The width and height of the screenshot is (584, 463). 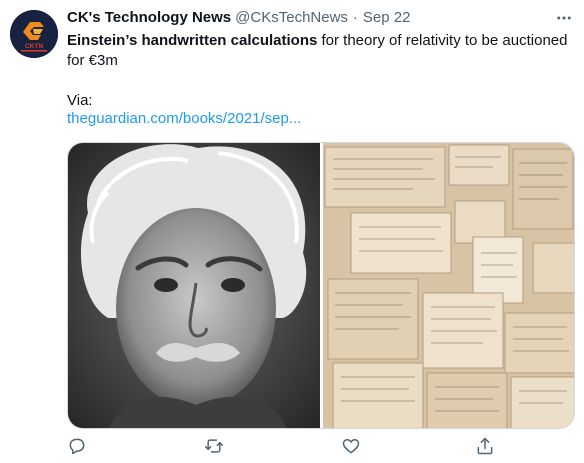 I want to click on like-icon, so click(x=352, y=447).